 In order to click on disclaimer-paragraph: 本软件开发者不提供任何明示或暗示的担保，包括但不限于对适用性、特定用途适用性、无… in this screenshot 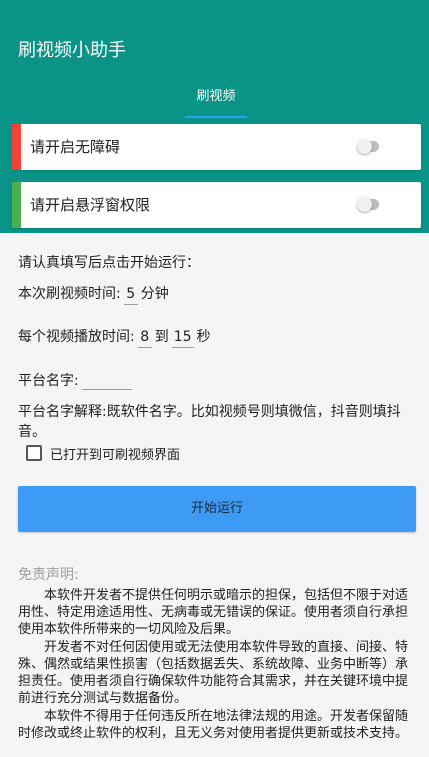, I will do `click(213, 612)`.